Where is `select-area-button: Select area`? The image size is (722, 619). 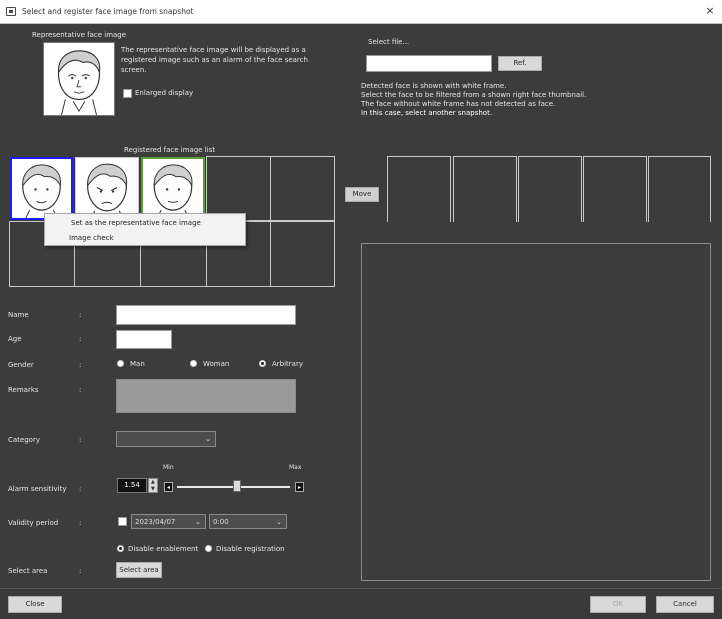 select-area-button: Select area is located at coordinates (139, 570).